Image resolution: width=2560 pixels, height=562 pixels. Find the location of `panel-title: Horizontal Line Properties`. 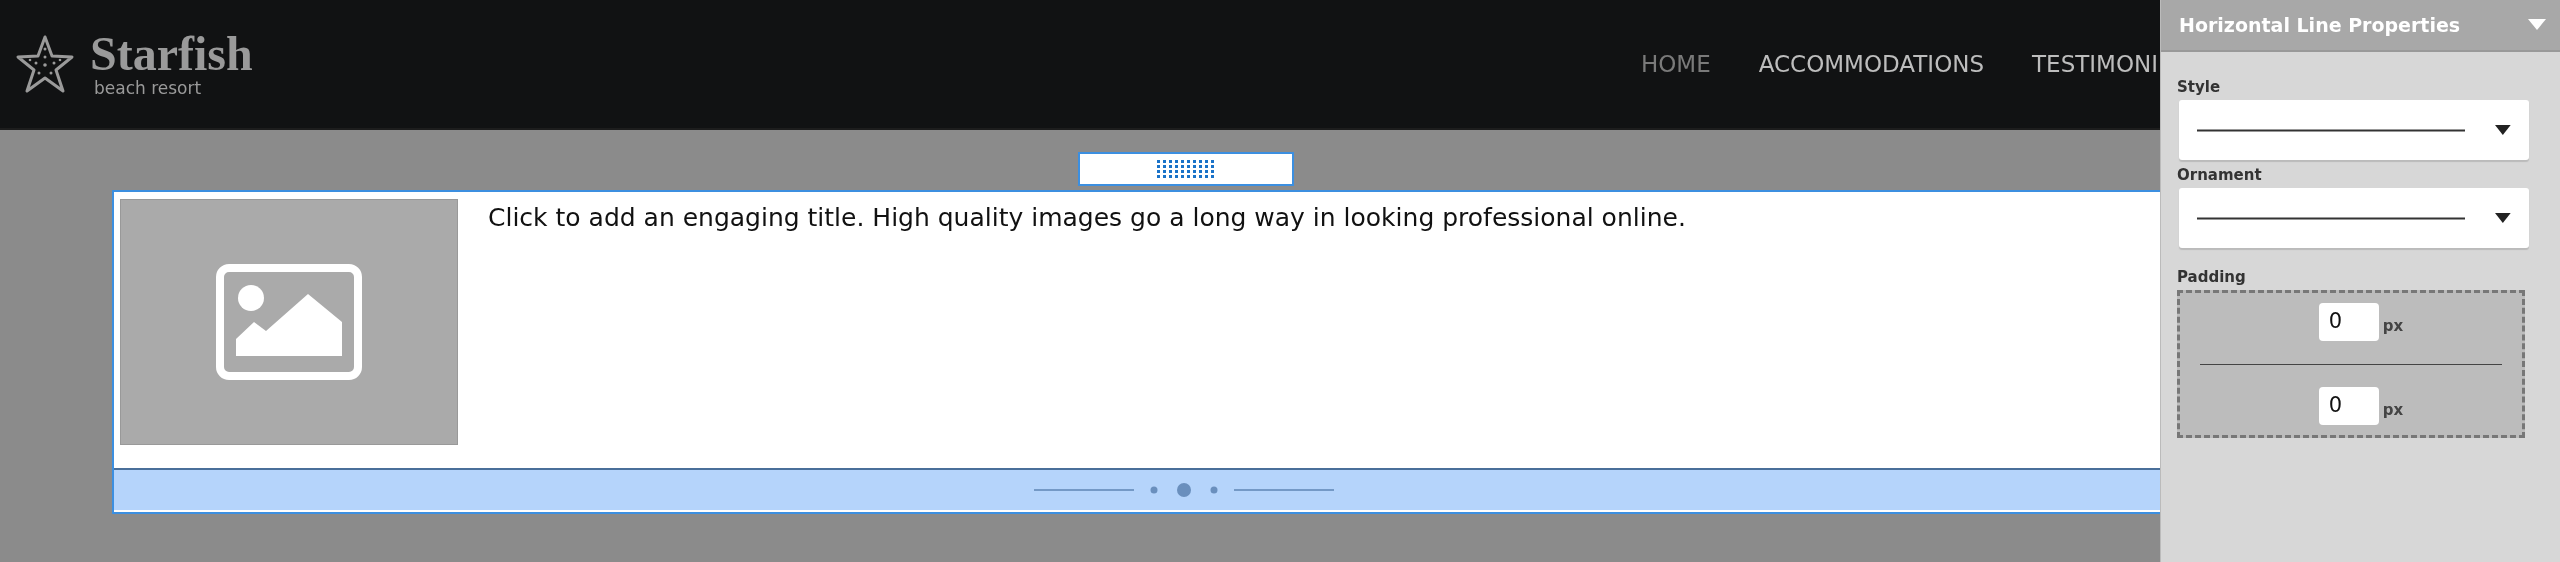

panel-title: Horizontal Line Properties is located at coordinates (2320, 25).